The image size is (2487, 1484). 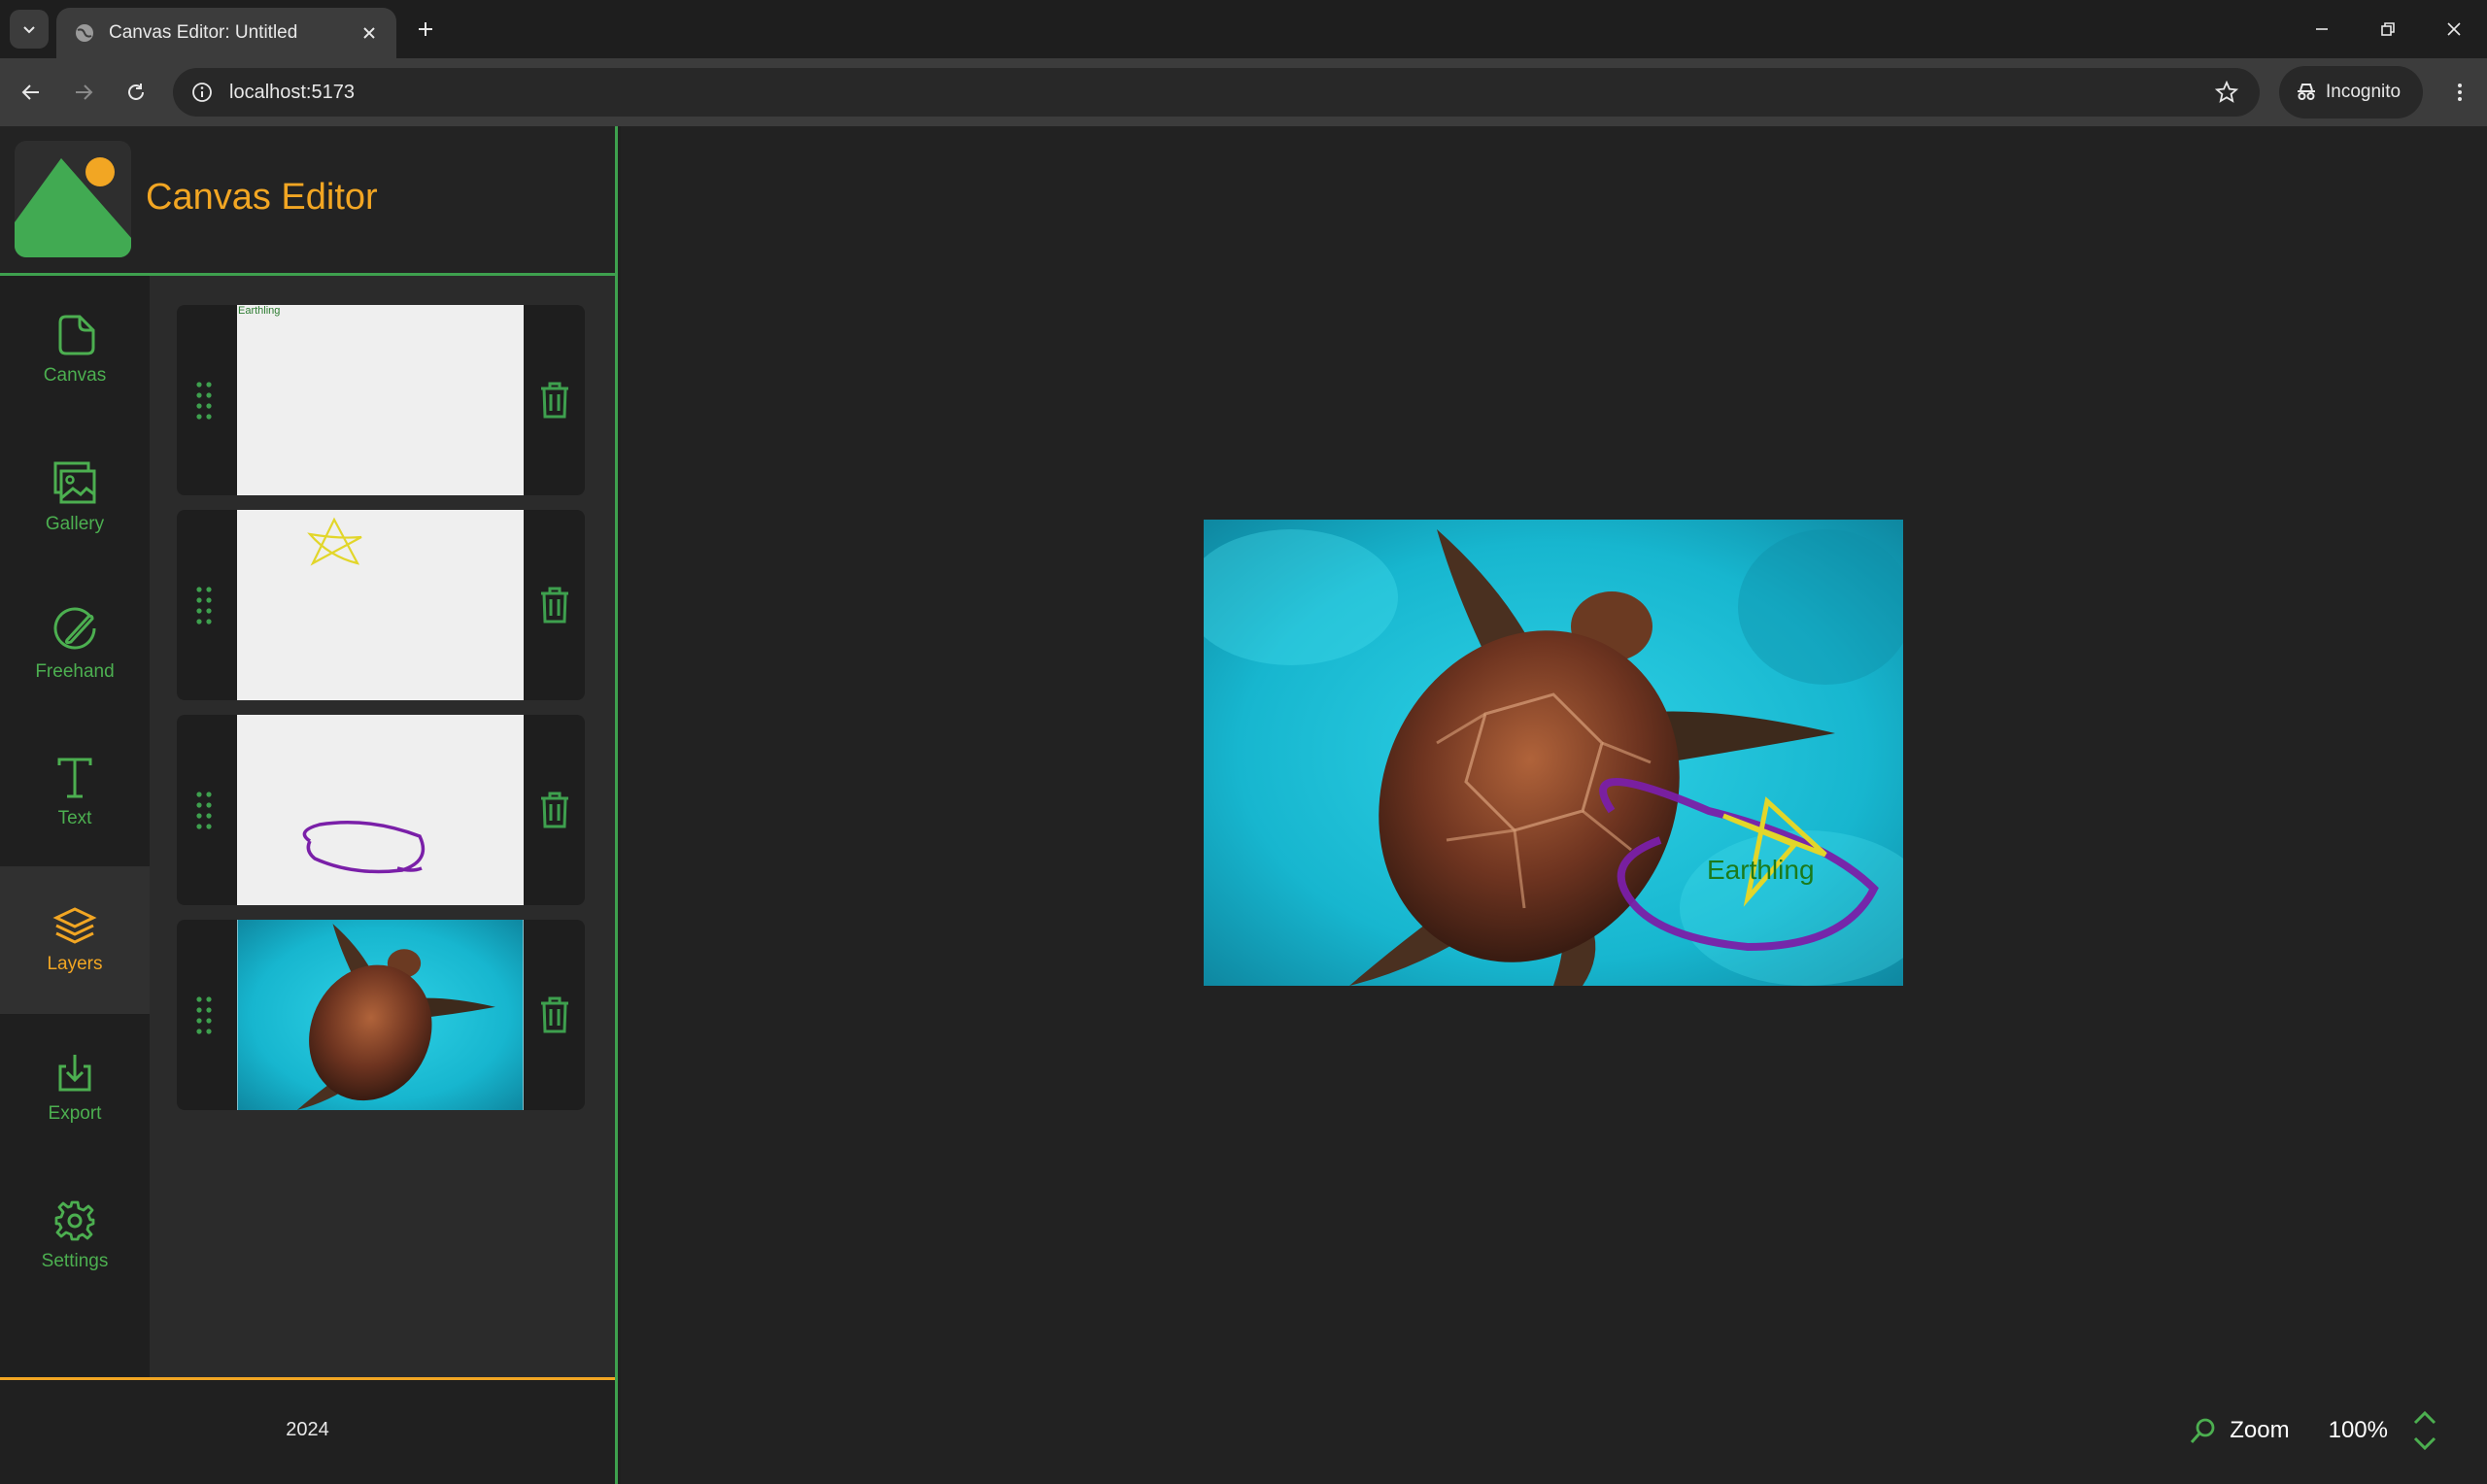 What do you see at coordinates (75, 671) in the screenshot?
I see `nav-label: Freehand` at bounding box center [75, 671].